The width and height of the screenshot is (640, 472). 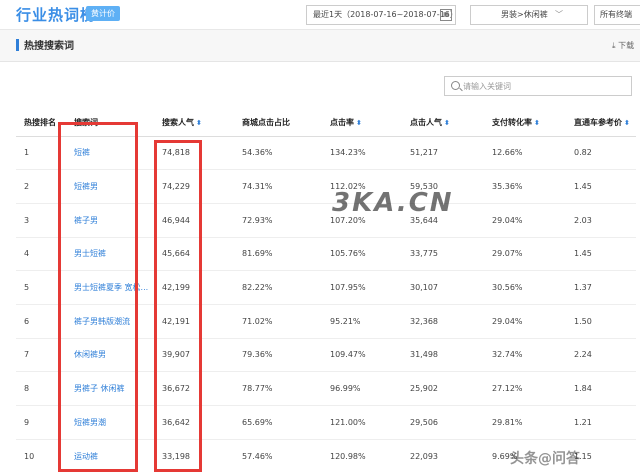 What do you see at coordinates (362, 254) in the screenshot?
I see `cell-click-rate: 105.76%` at bounding box center [362, 254].